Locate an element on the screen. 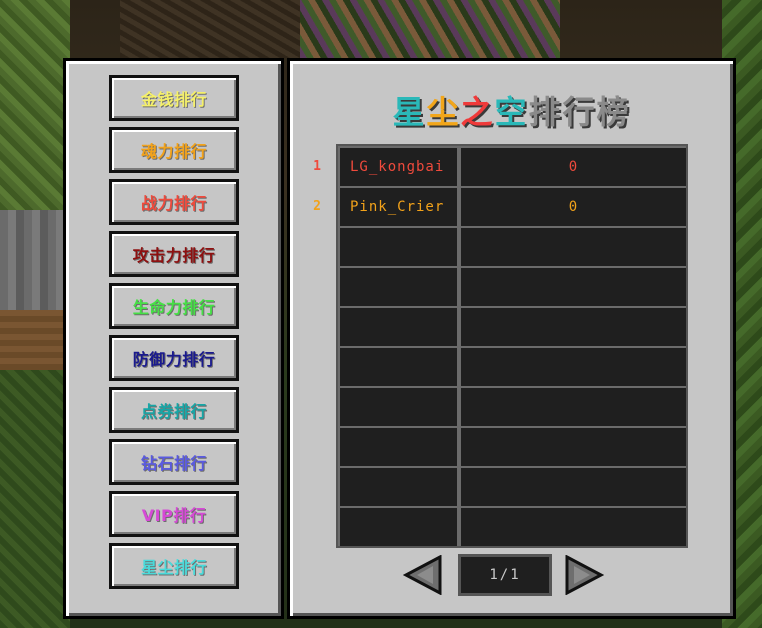 This screenshot has width=762, height=628. next-page-button is located at coordinates (584, 575).